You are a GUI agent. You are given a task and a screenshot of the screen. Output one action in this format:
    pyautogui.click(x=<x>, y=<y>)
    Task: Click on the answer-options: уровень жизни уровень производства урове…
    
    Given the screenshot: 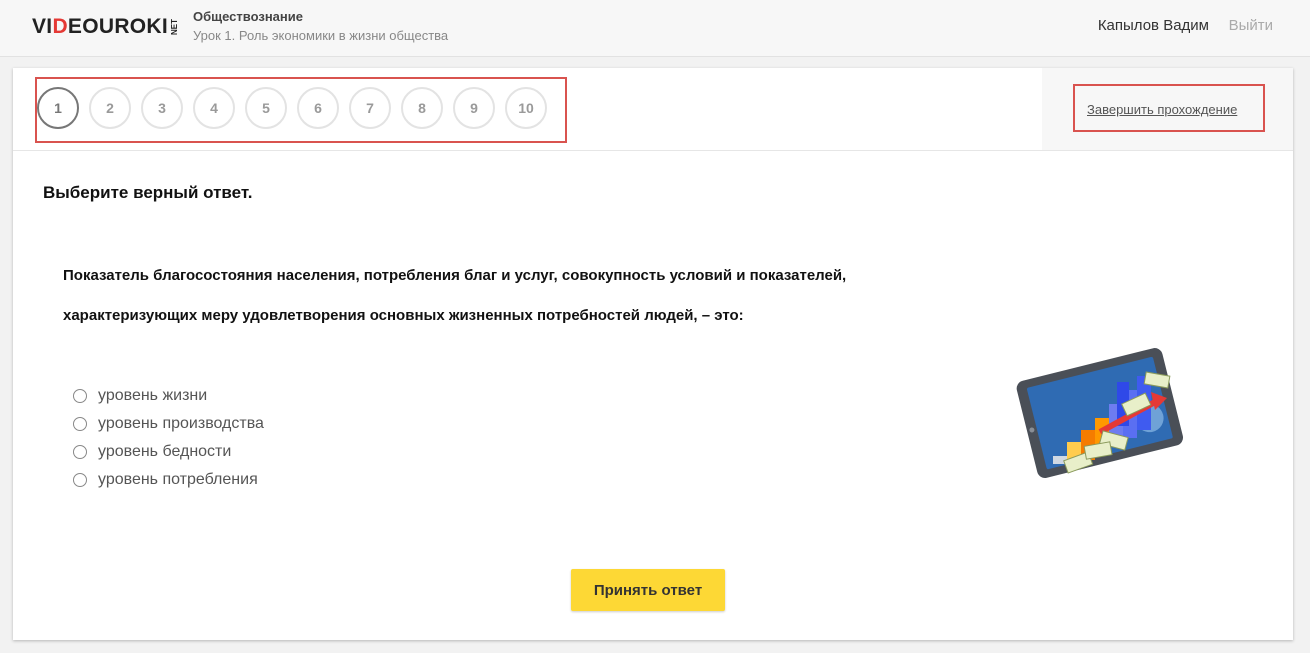 What is the action you would take?
    pyautogui.click(x=168, y=438)
    